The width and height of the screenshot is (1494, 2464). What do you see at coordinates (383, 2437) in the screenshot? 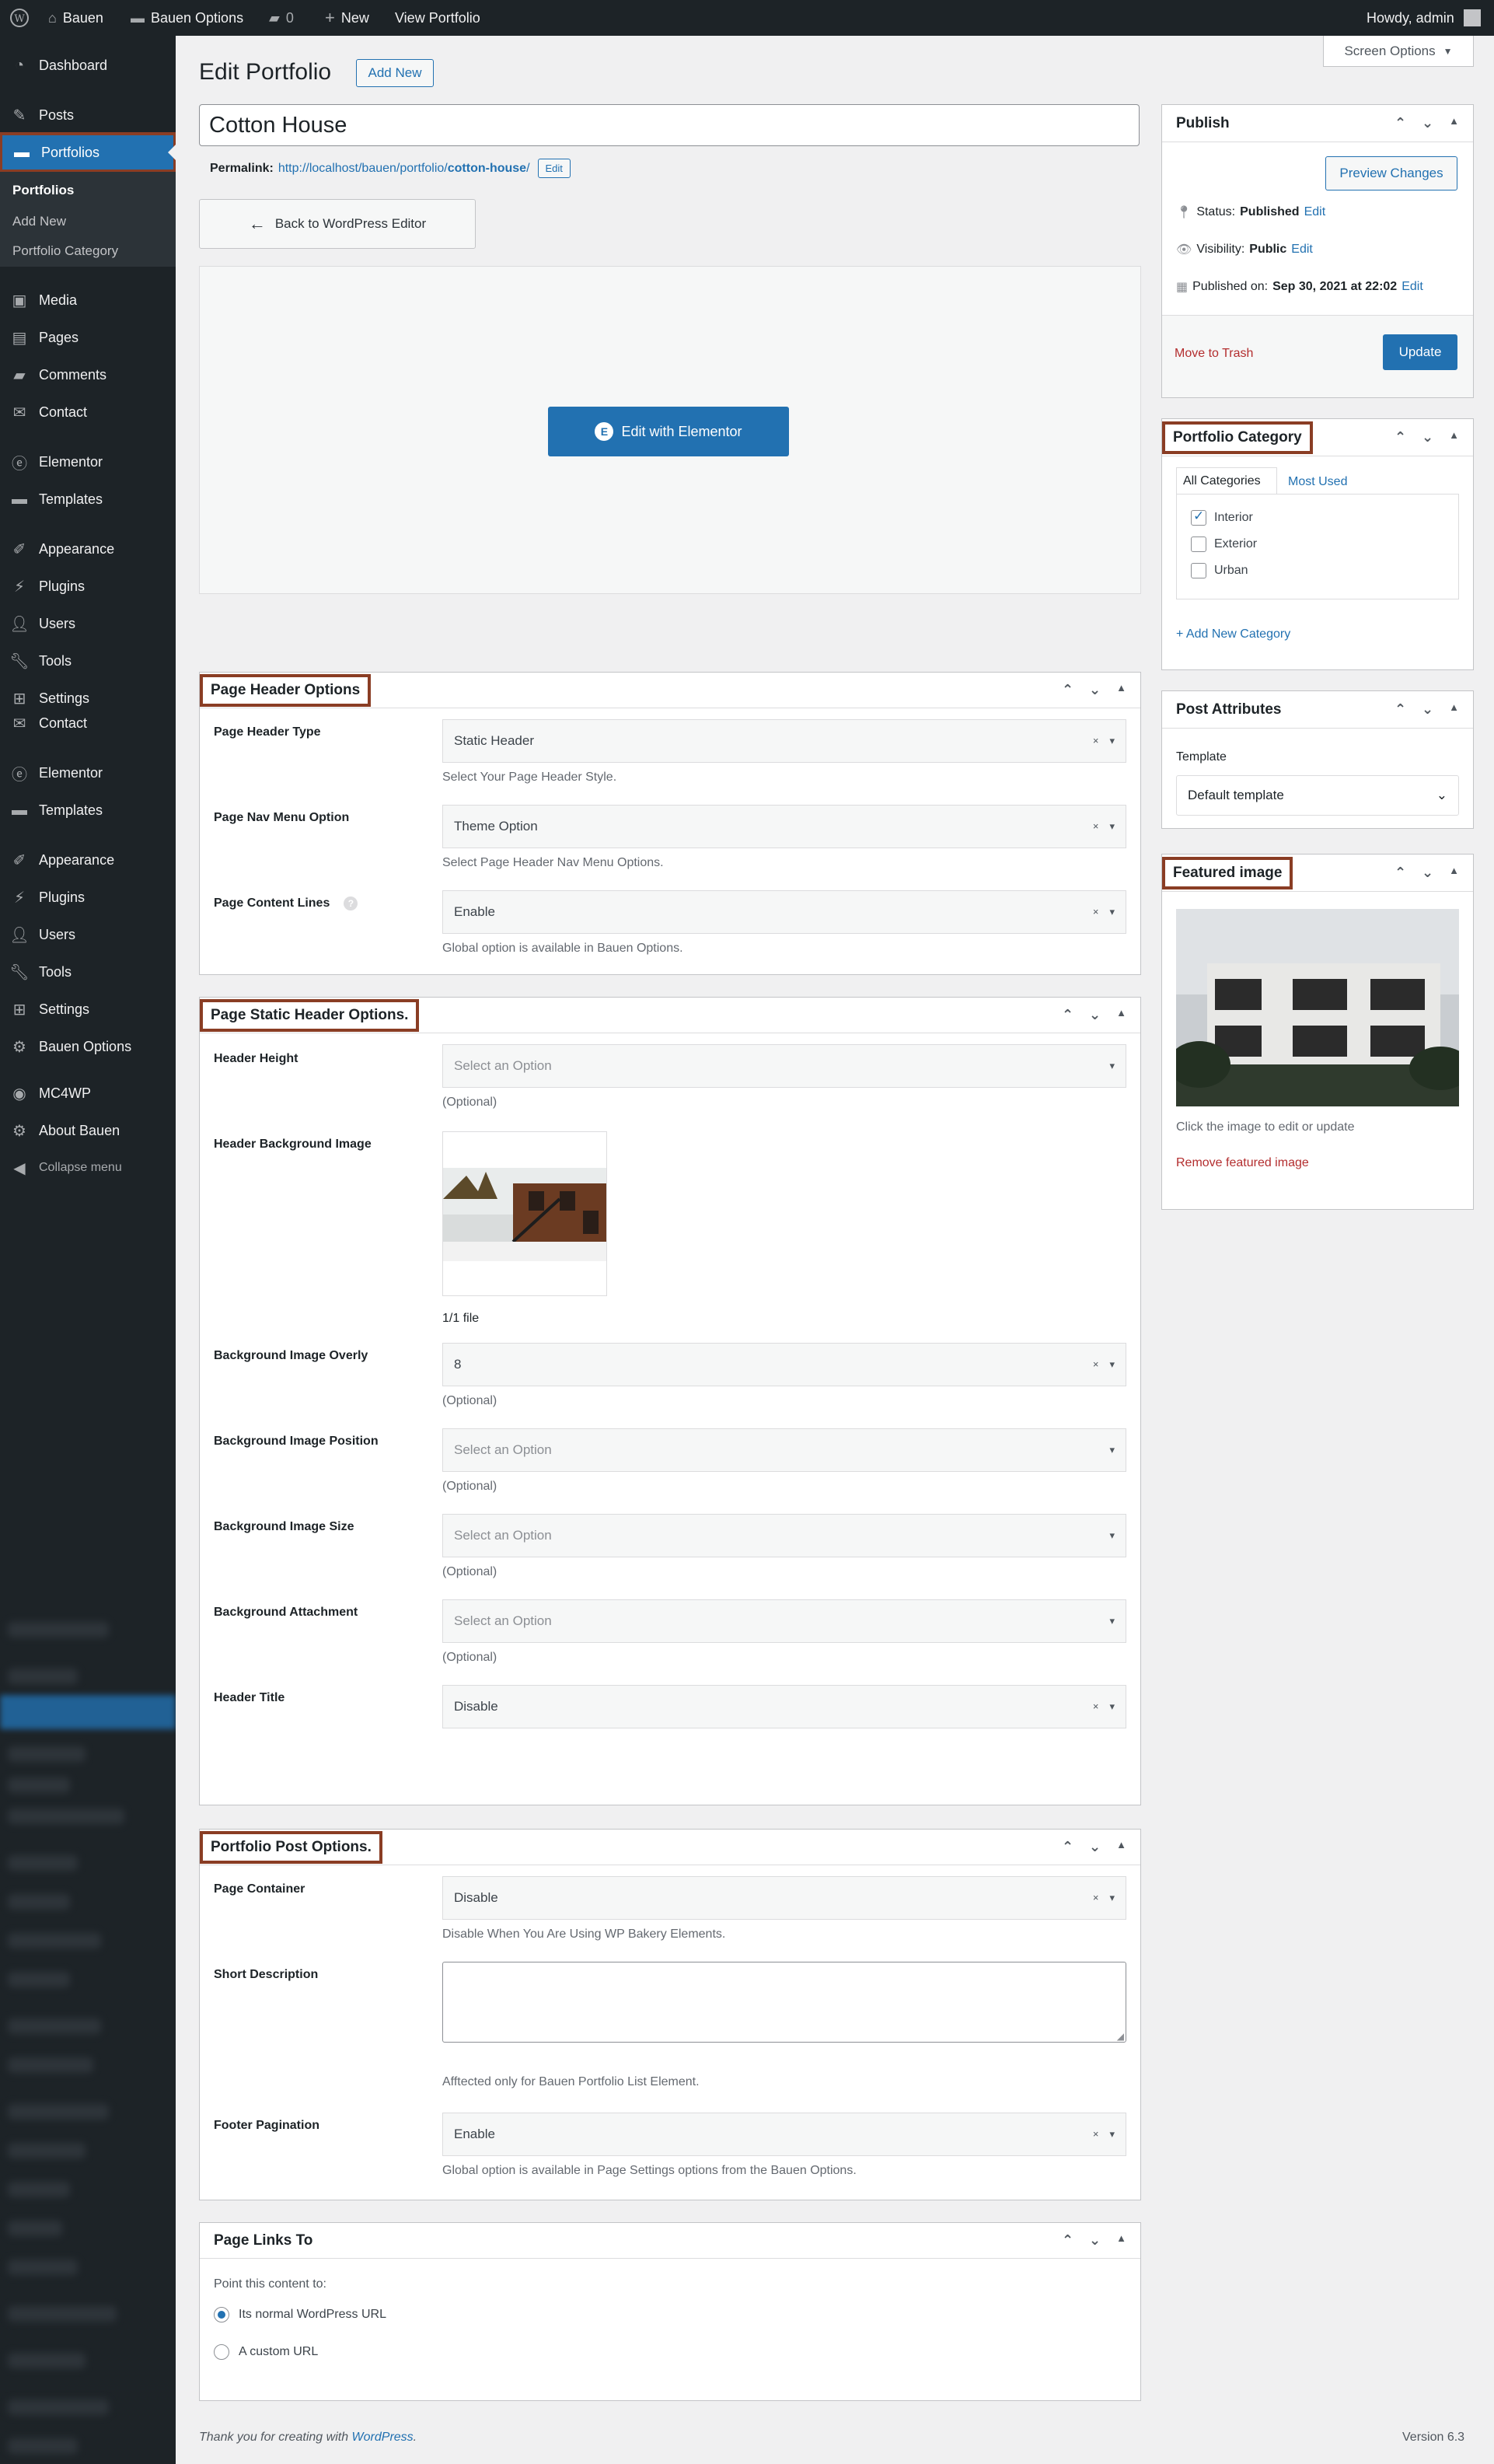
I see `wordpress-link: WordPress` at bounding box center [383, 2437].